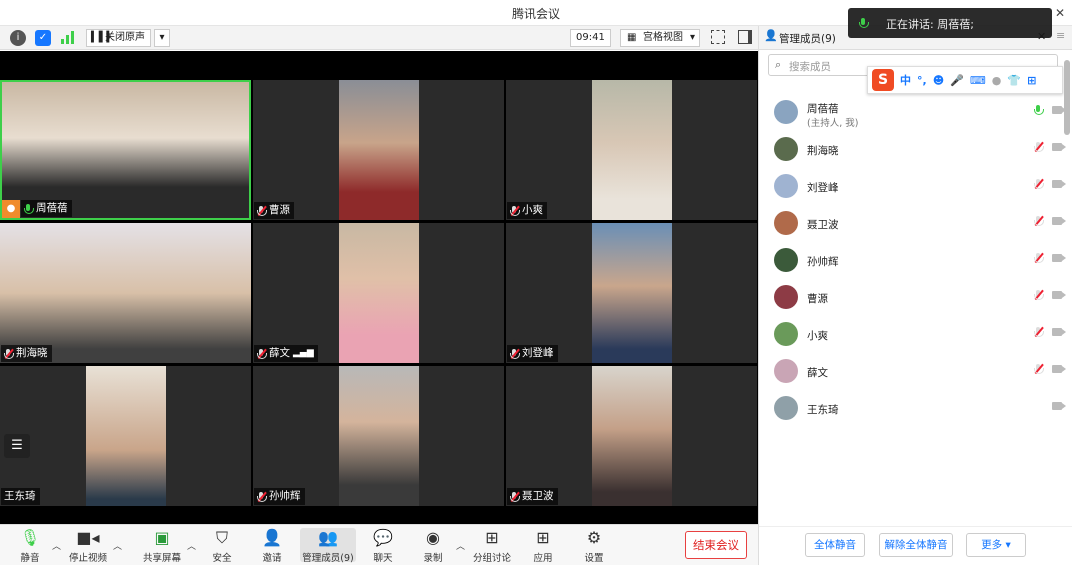 The image size is (1072, 565). What do you see at coordinates (965, 80) in the screenshot?
I see `ime-toolbar: S 中 °, ☻ 🎤 ⌨ ● 👕 ⊞` at bounding box center [965, 80].